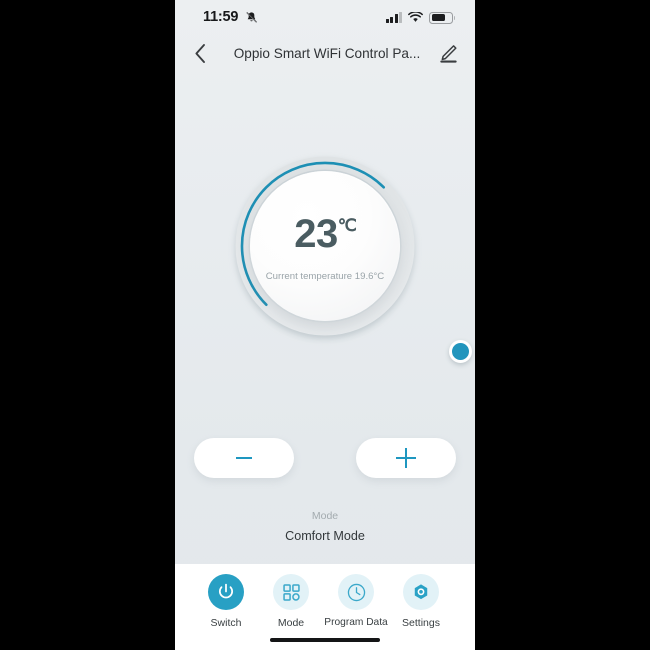 This screenshot has height=650, width=650. I want to click on clock-icon, so click(356, 592).